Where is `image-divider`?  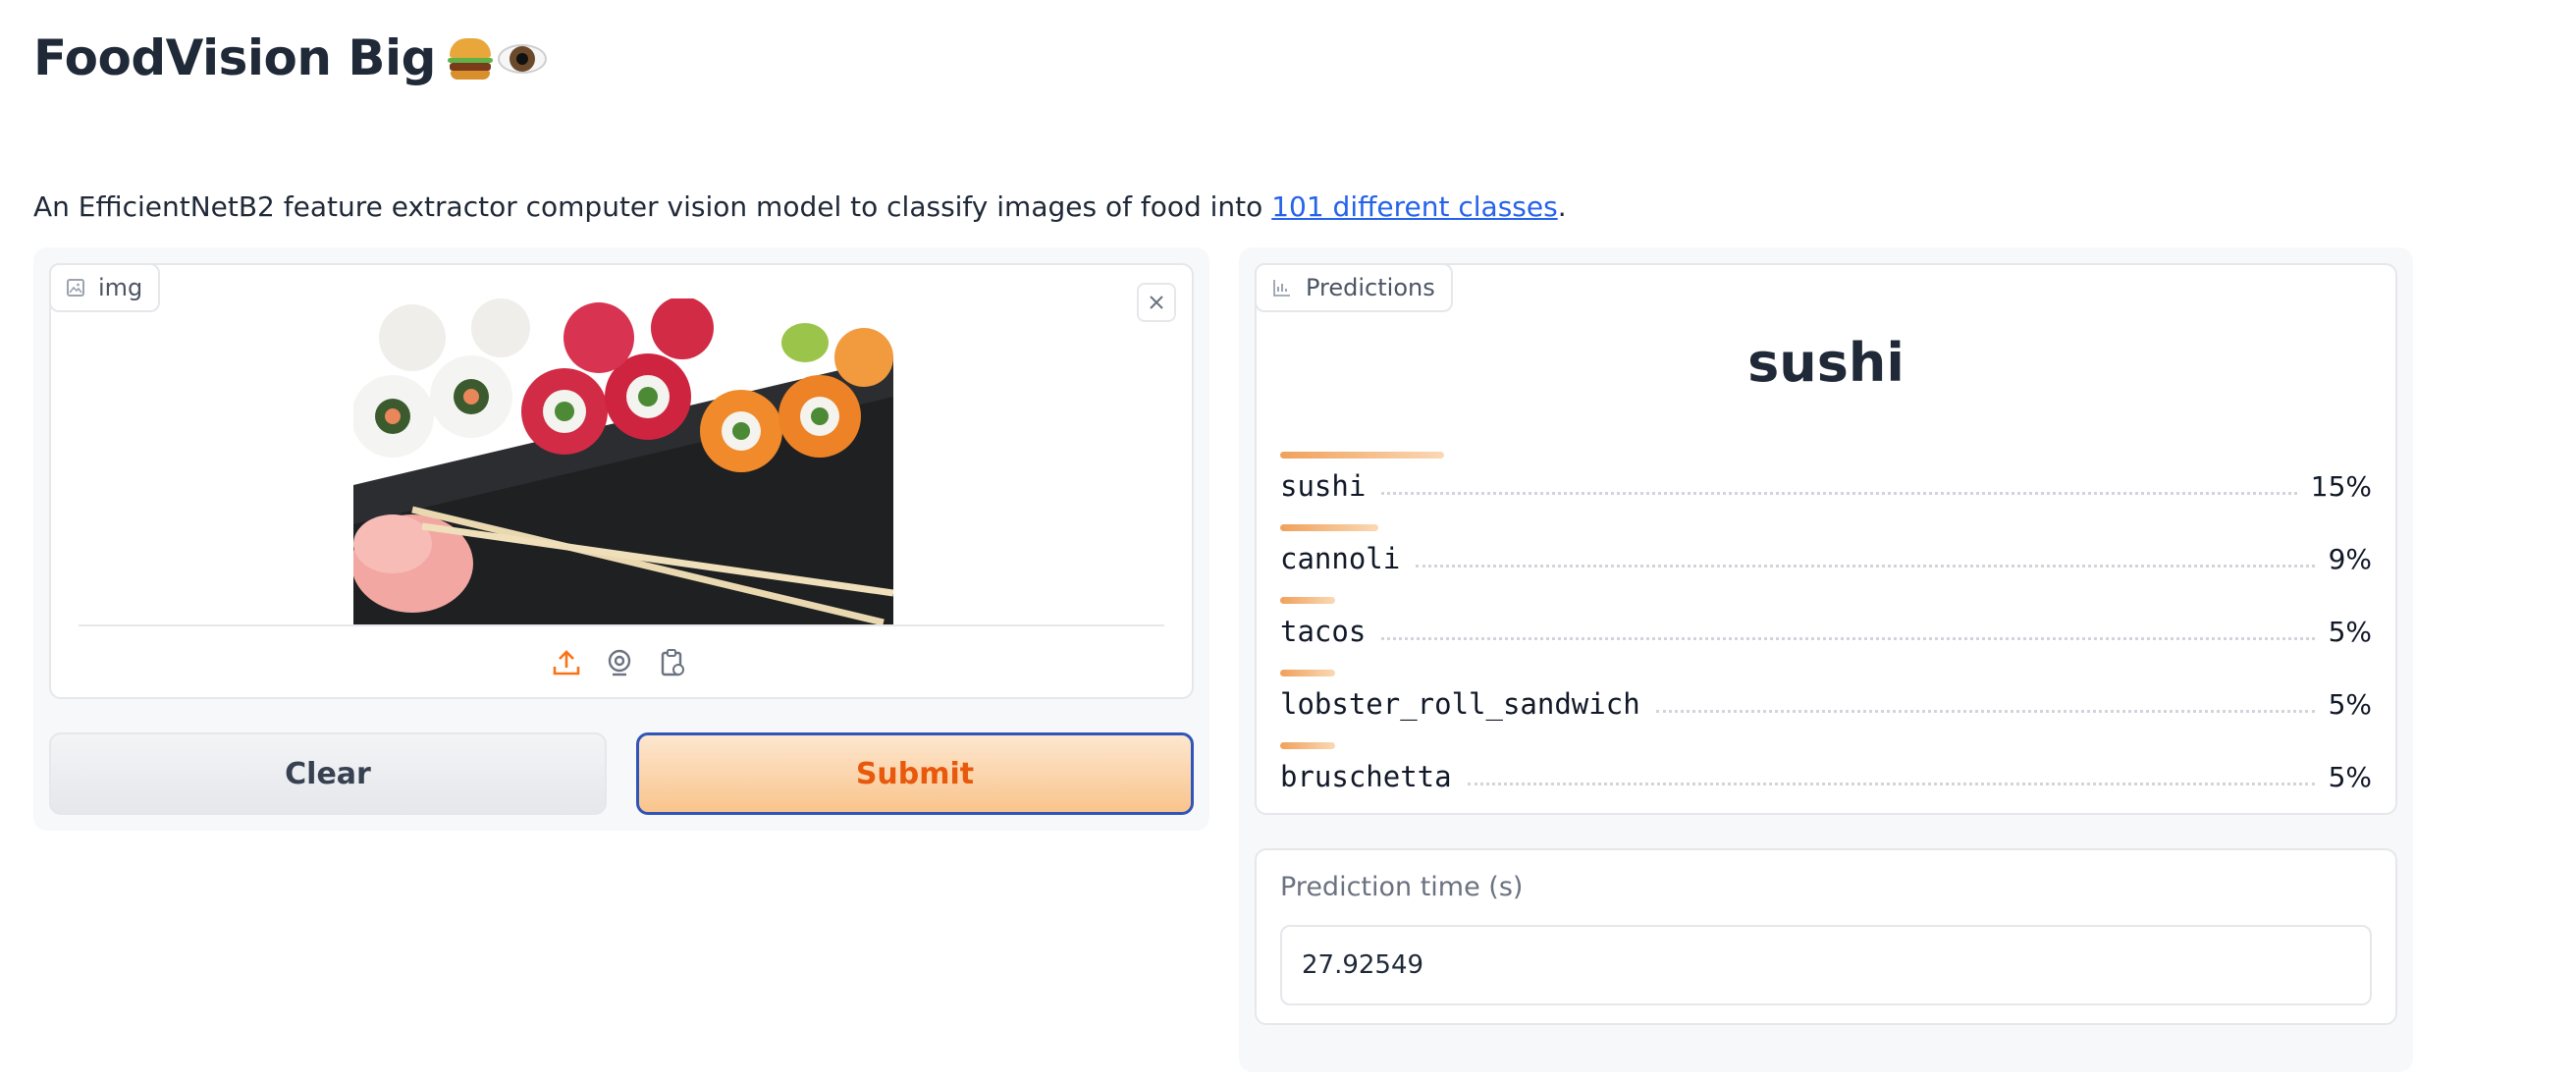 image-divider is located at coordinates (621, 625).